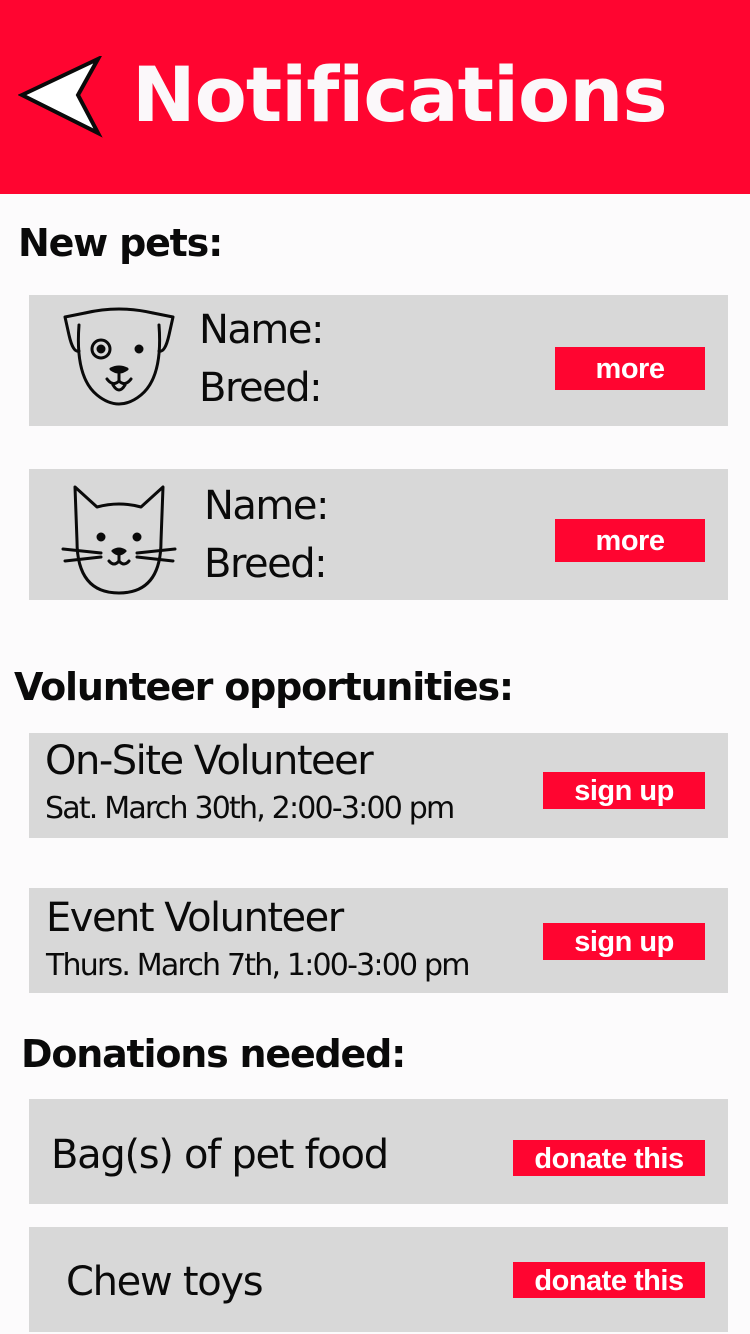 Image resolution: width=750 pixels, height=1334 pixels. I want to click on back-button, so click(62, 97).